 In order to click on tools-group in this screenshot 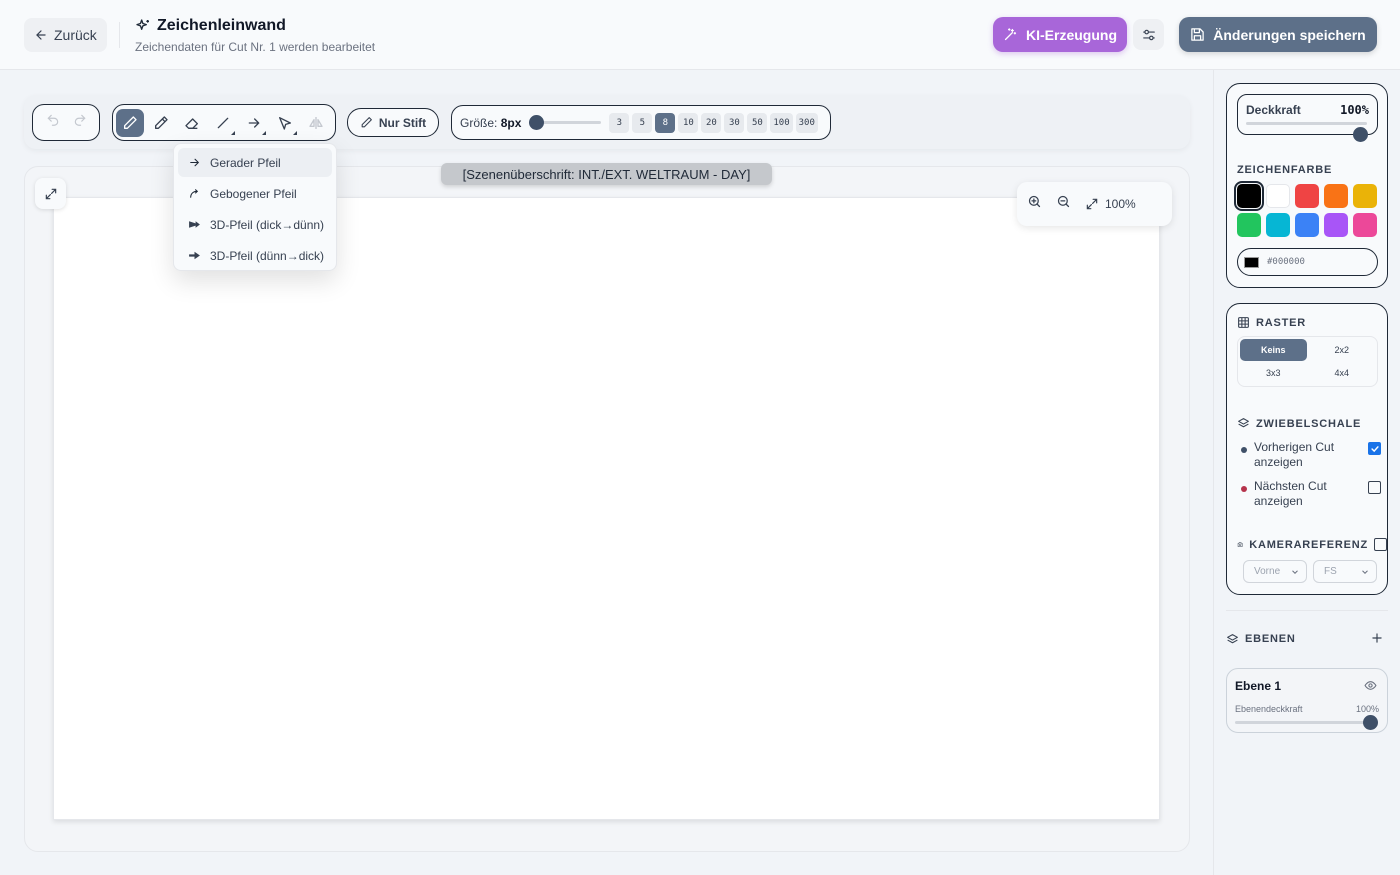, I will do `click(224, 122)`.